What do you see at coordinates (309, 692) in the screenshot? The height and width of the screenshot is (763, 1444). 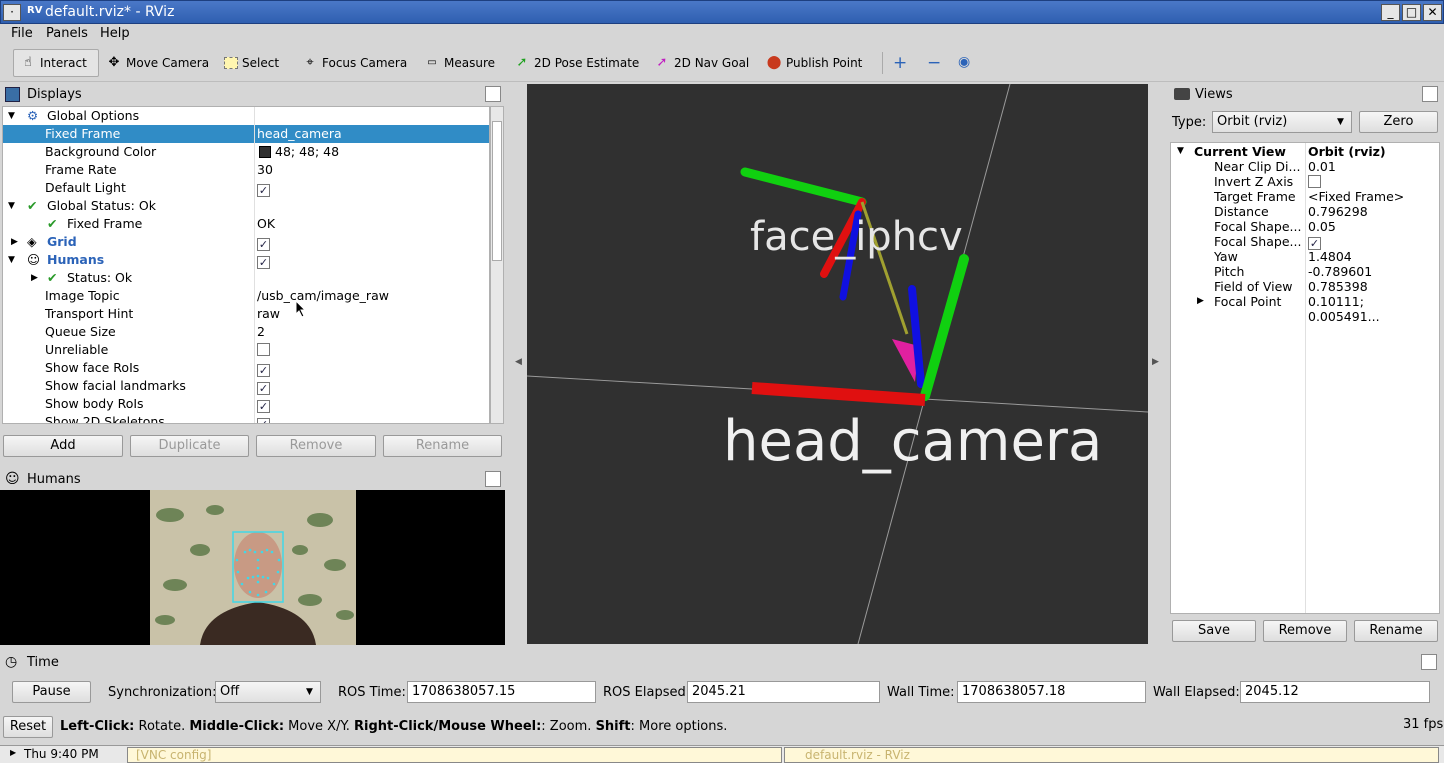 I see `chevron-down-icon: ▼` at bounding box center [309, 692].